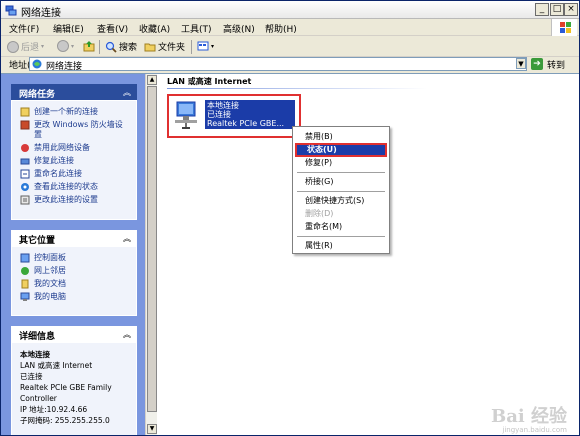  I want to click on repair-icon, so click(25, 161).